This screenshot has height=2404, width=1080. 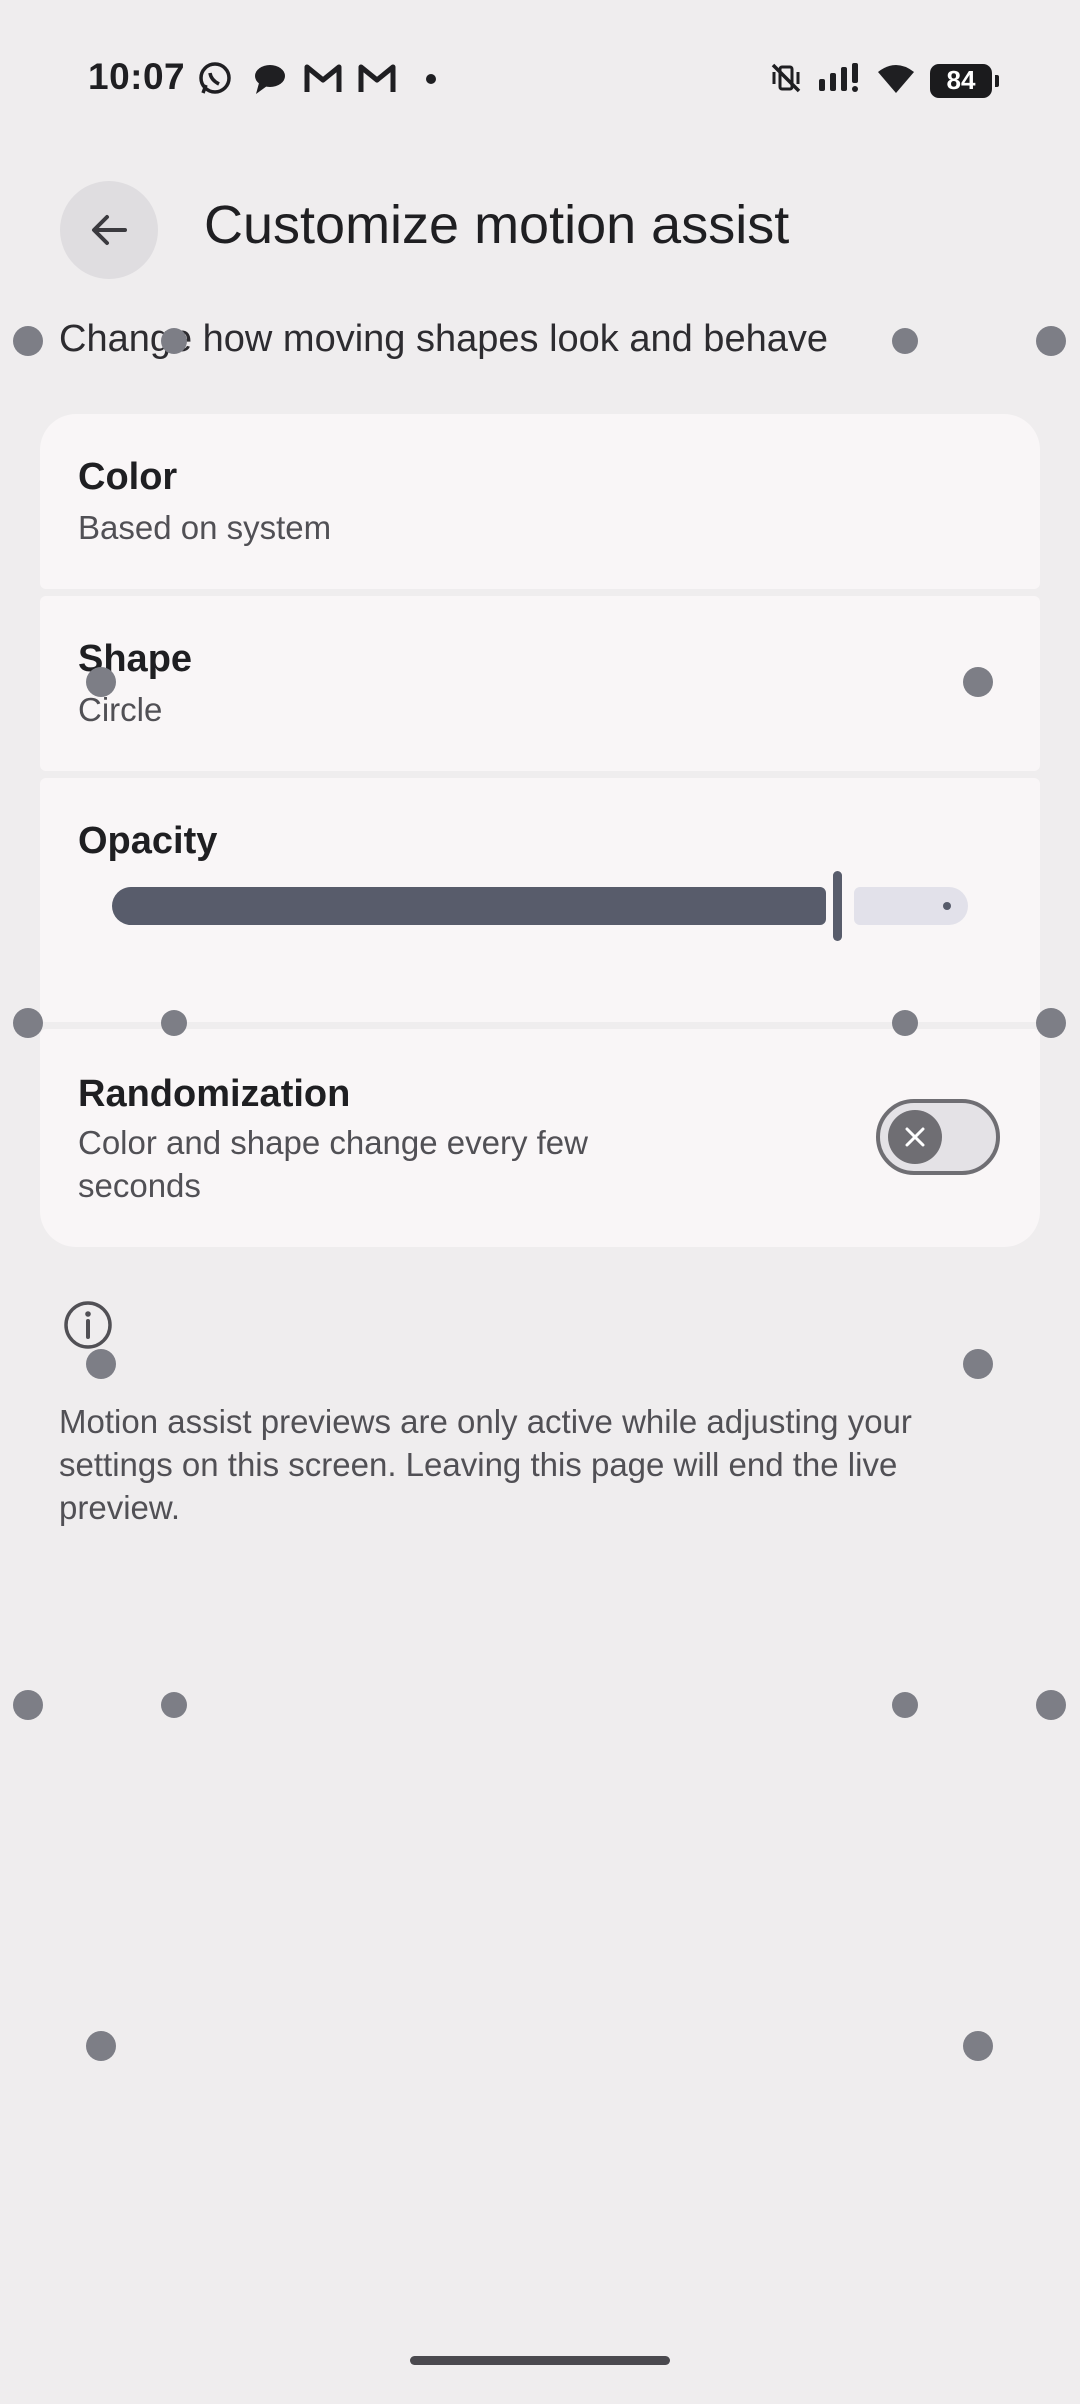 What do you see at coordinates (896, 80) in the screenshot?
I see `wifi-icon` at bounding box center [896, 80].